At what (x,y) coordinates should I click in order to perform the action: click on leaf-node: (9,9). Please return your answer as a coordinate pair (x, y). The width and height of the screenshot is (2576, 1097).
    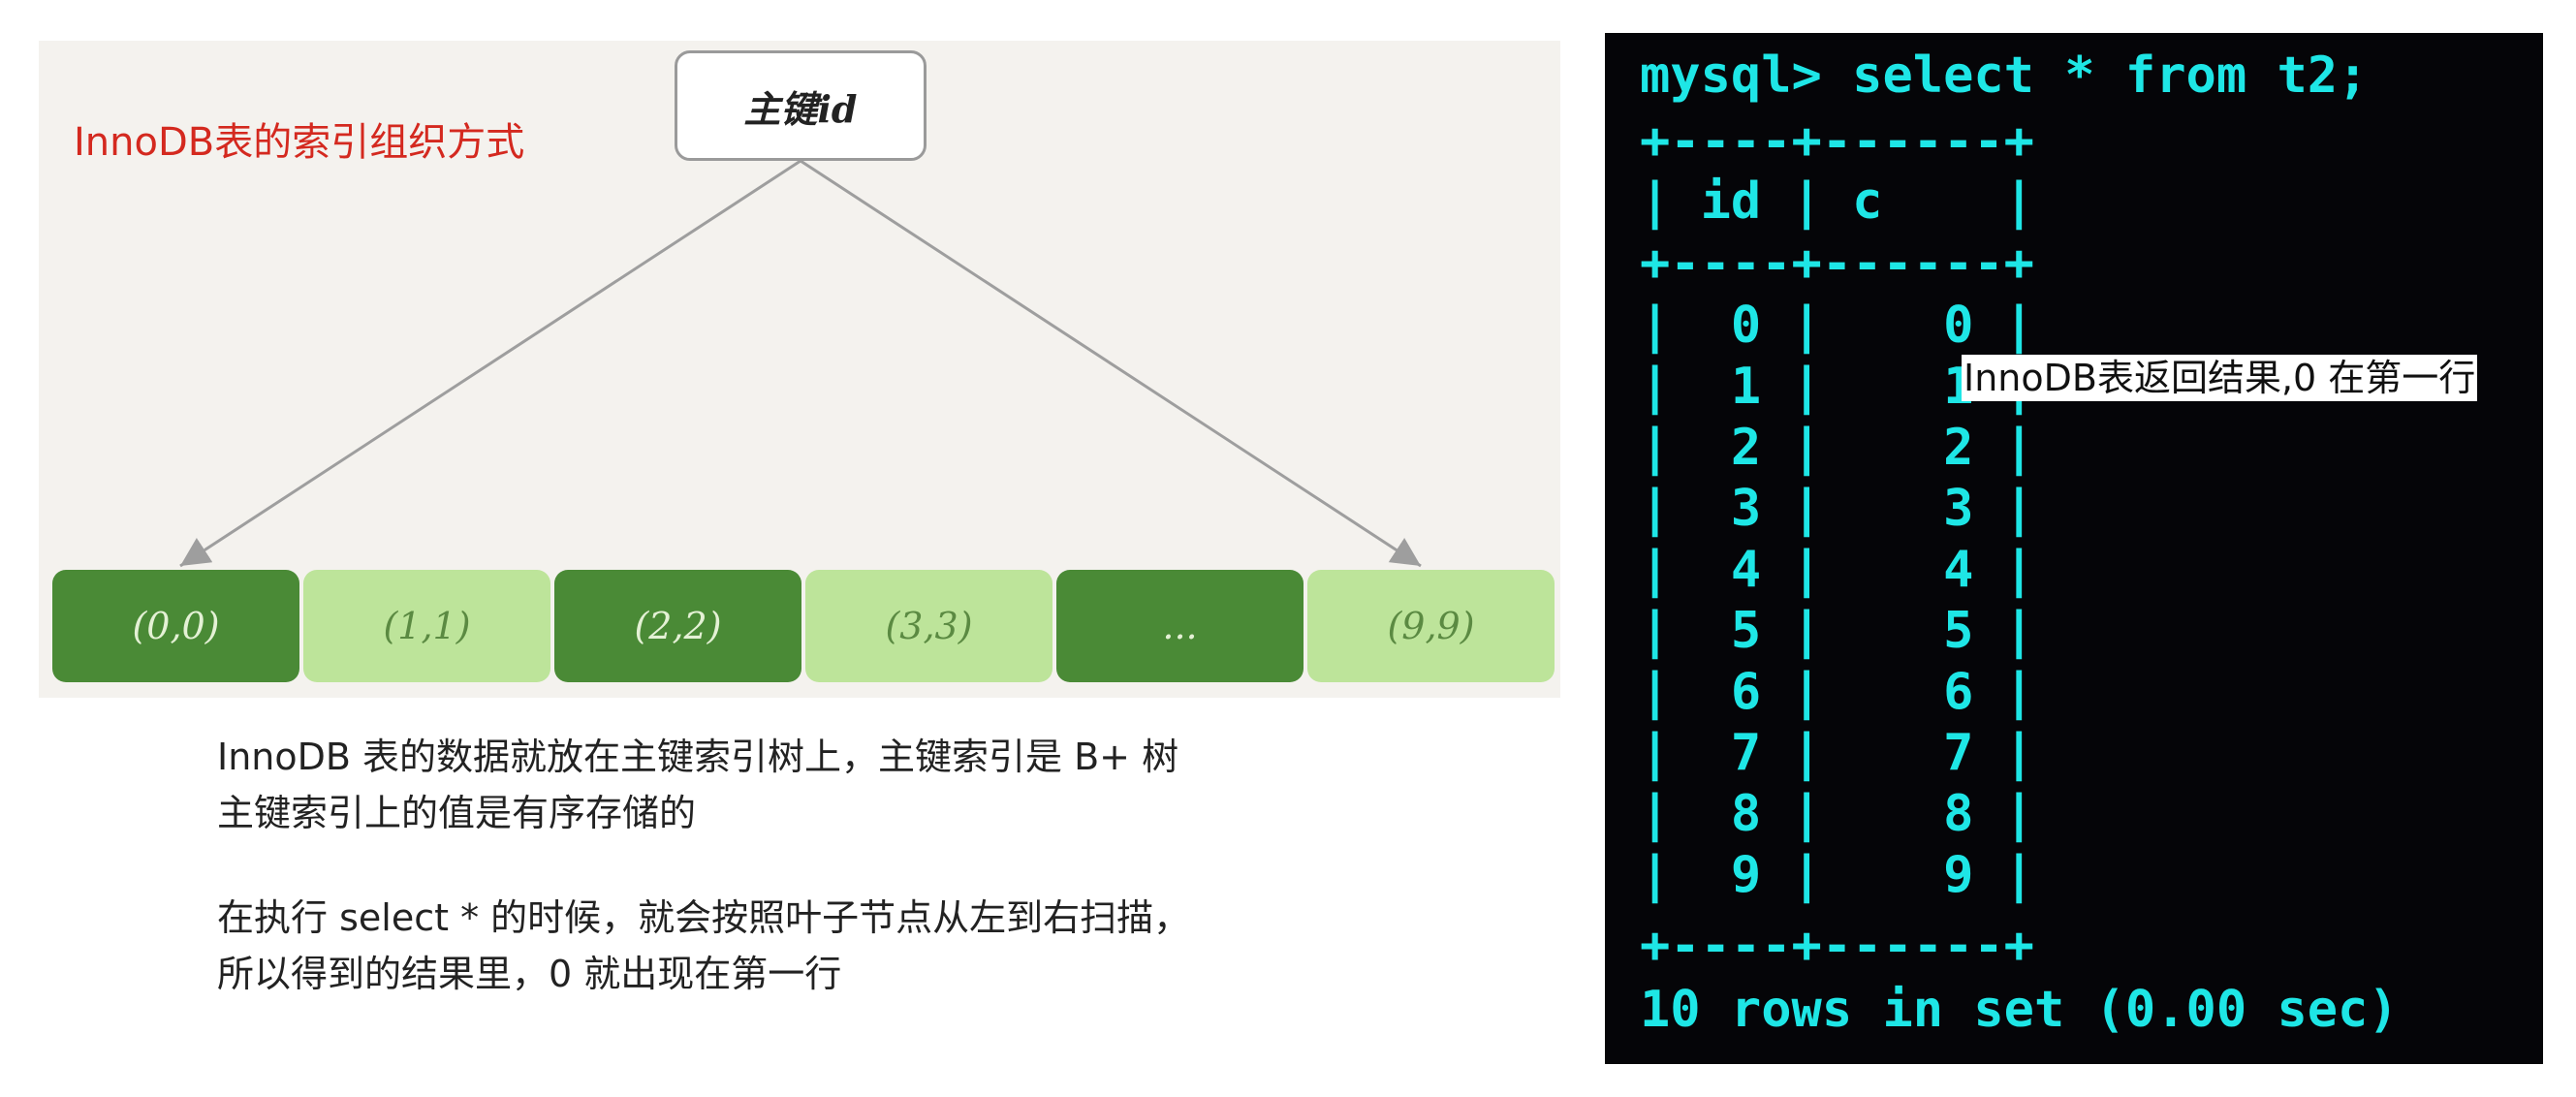
    Looking at the image, I should click on (1431, 626).